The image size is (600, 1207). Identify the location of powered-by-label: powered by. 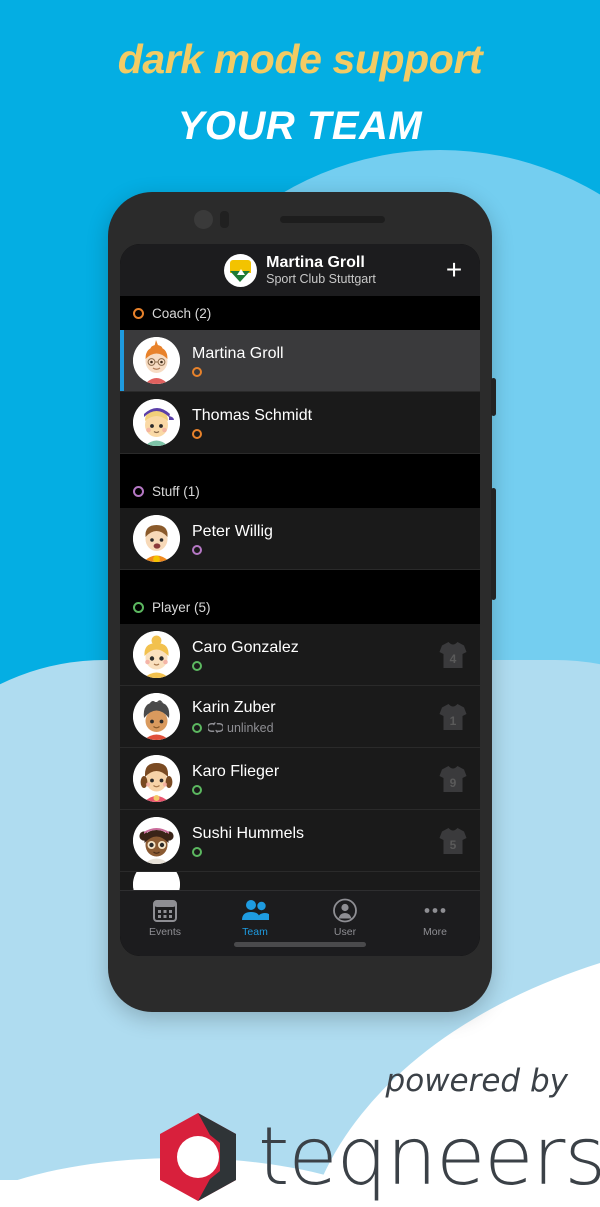
(476, 1081).